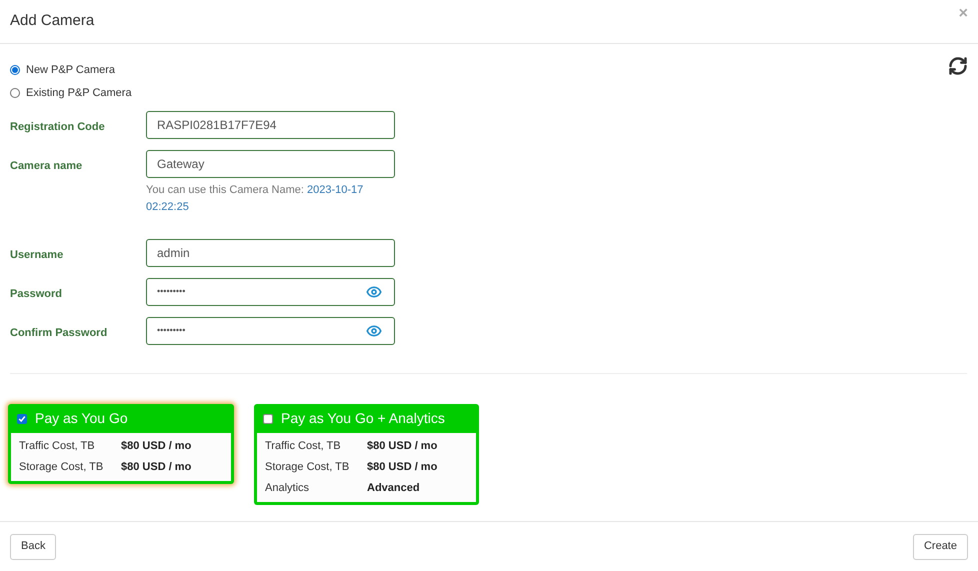  Describe the element at coordinates (958, 66) in the screenshot. I see `refresh-icon` at that location.